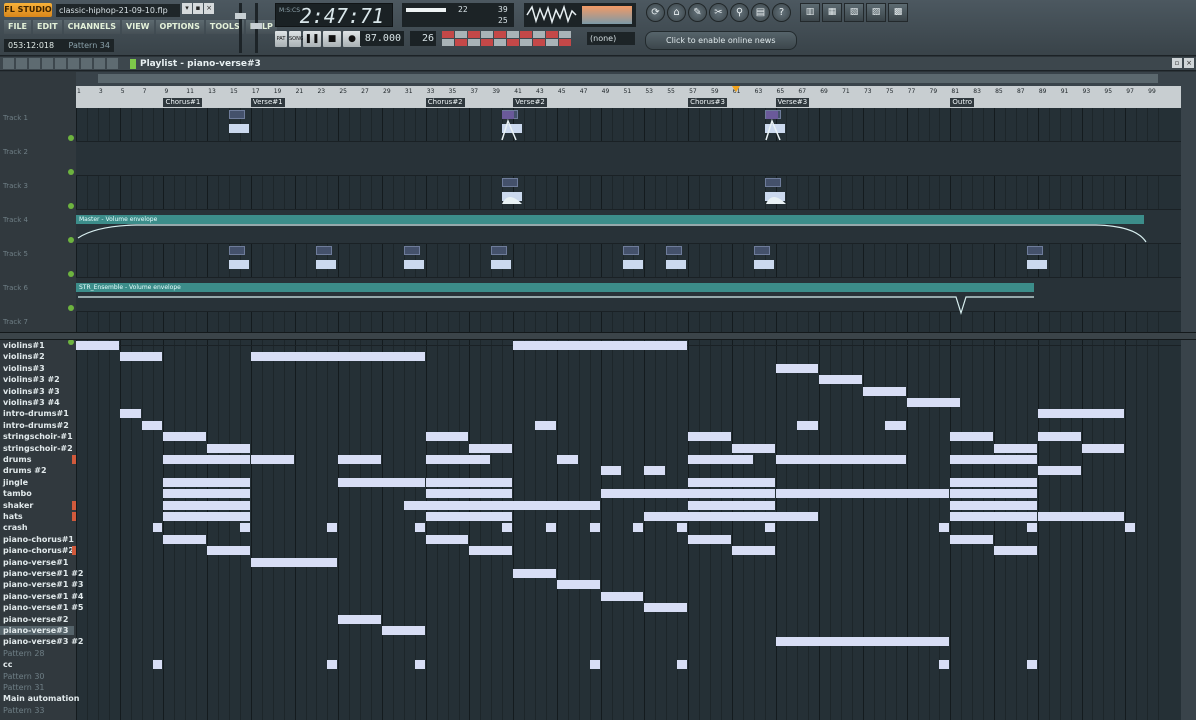 This screenshot has height=720, width=1196. Describe the element at coordinates (24, 356) in the screenshot. I see `pattern-label: violins#2` at that location.